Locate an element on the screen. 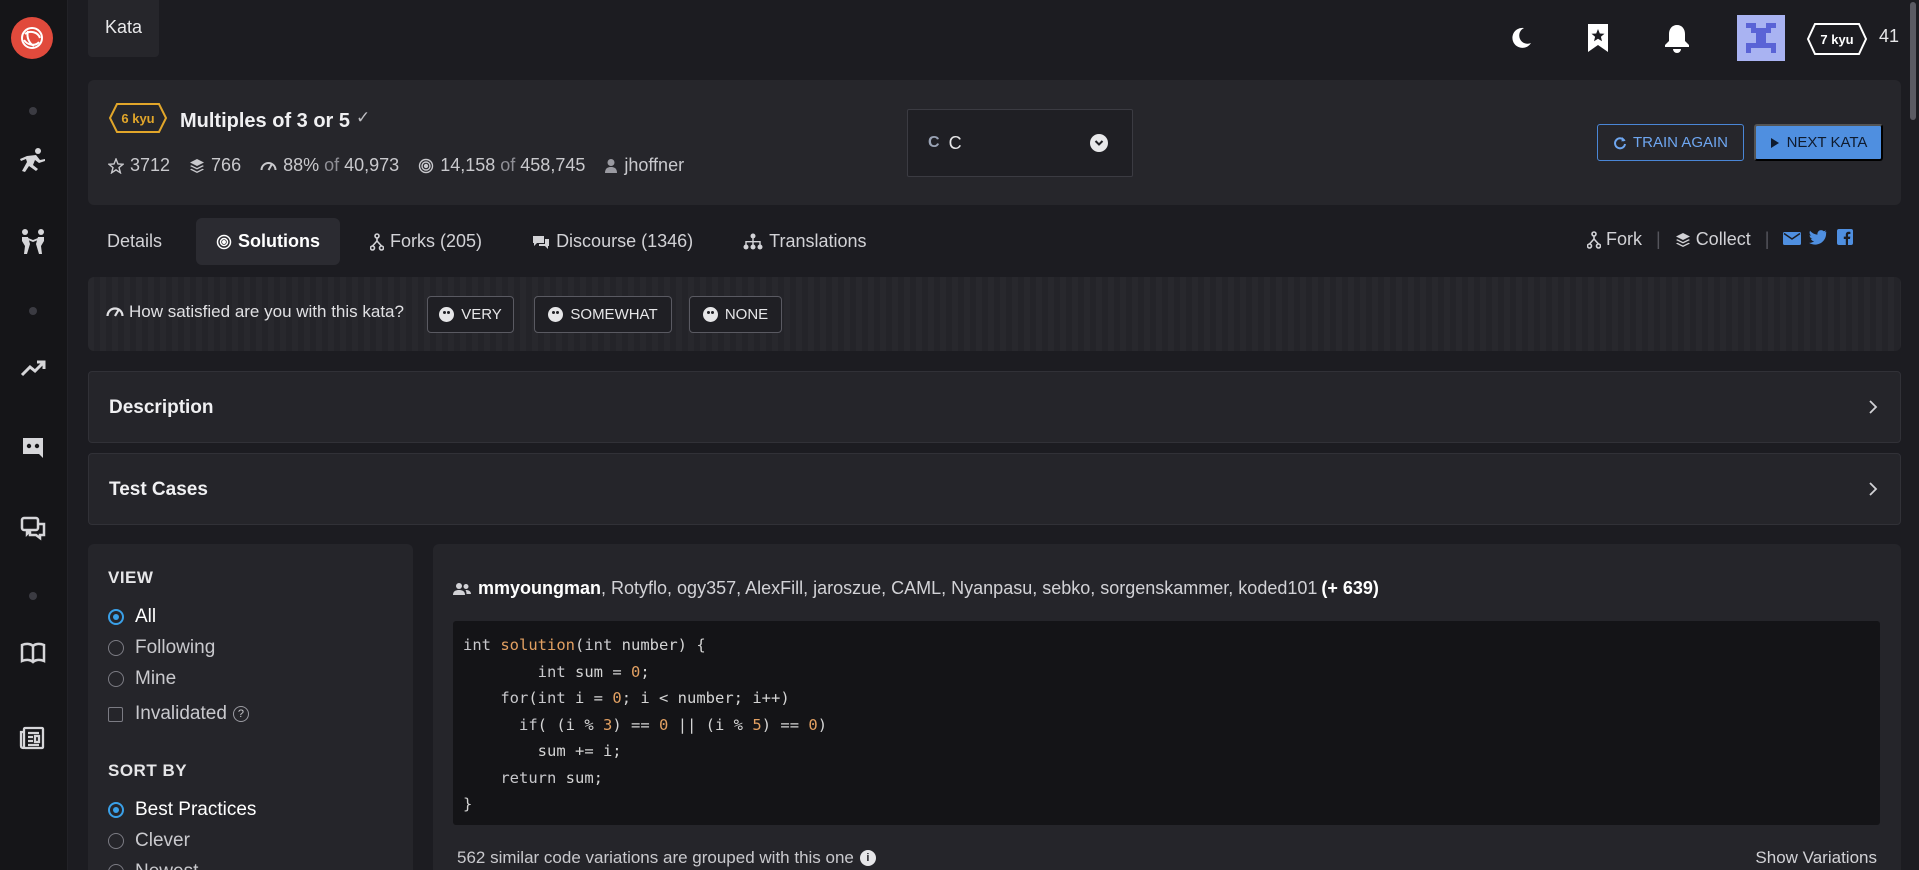 This screenshot has width=1919, height=870. satisfaction-percent: 88% is located at coordinates (301, 165).